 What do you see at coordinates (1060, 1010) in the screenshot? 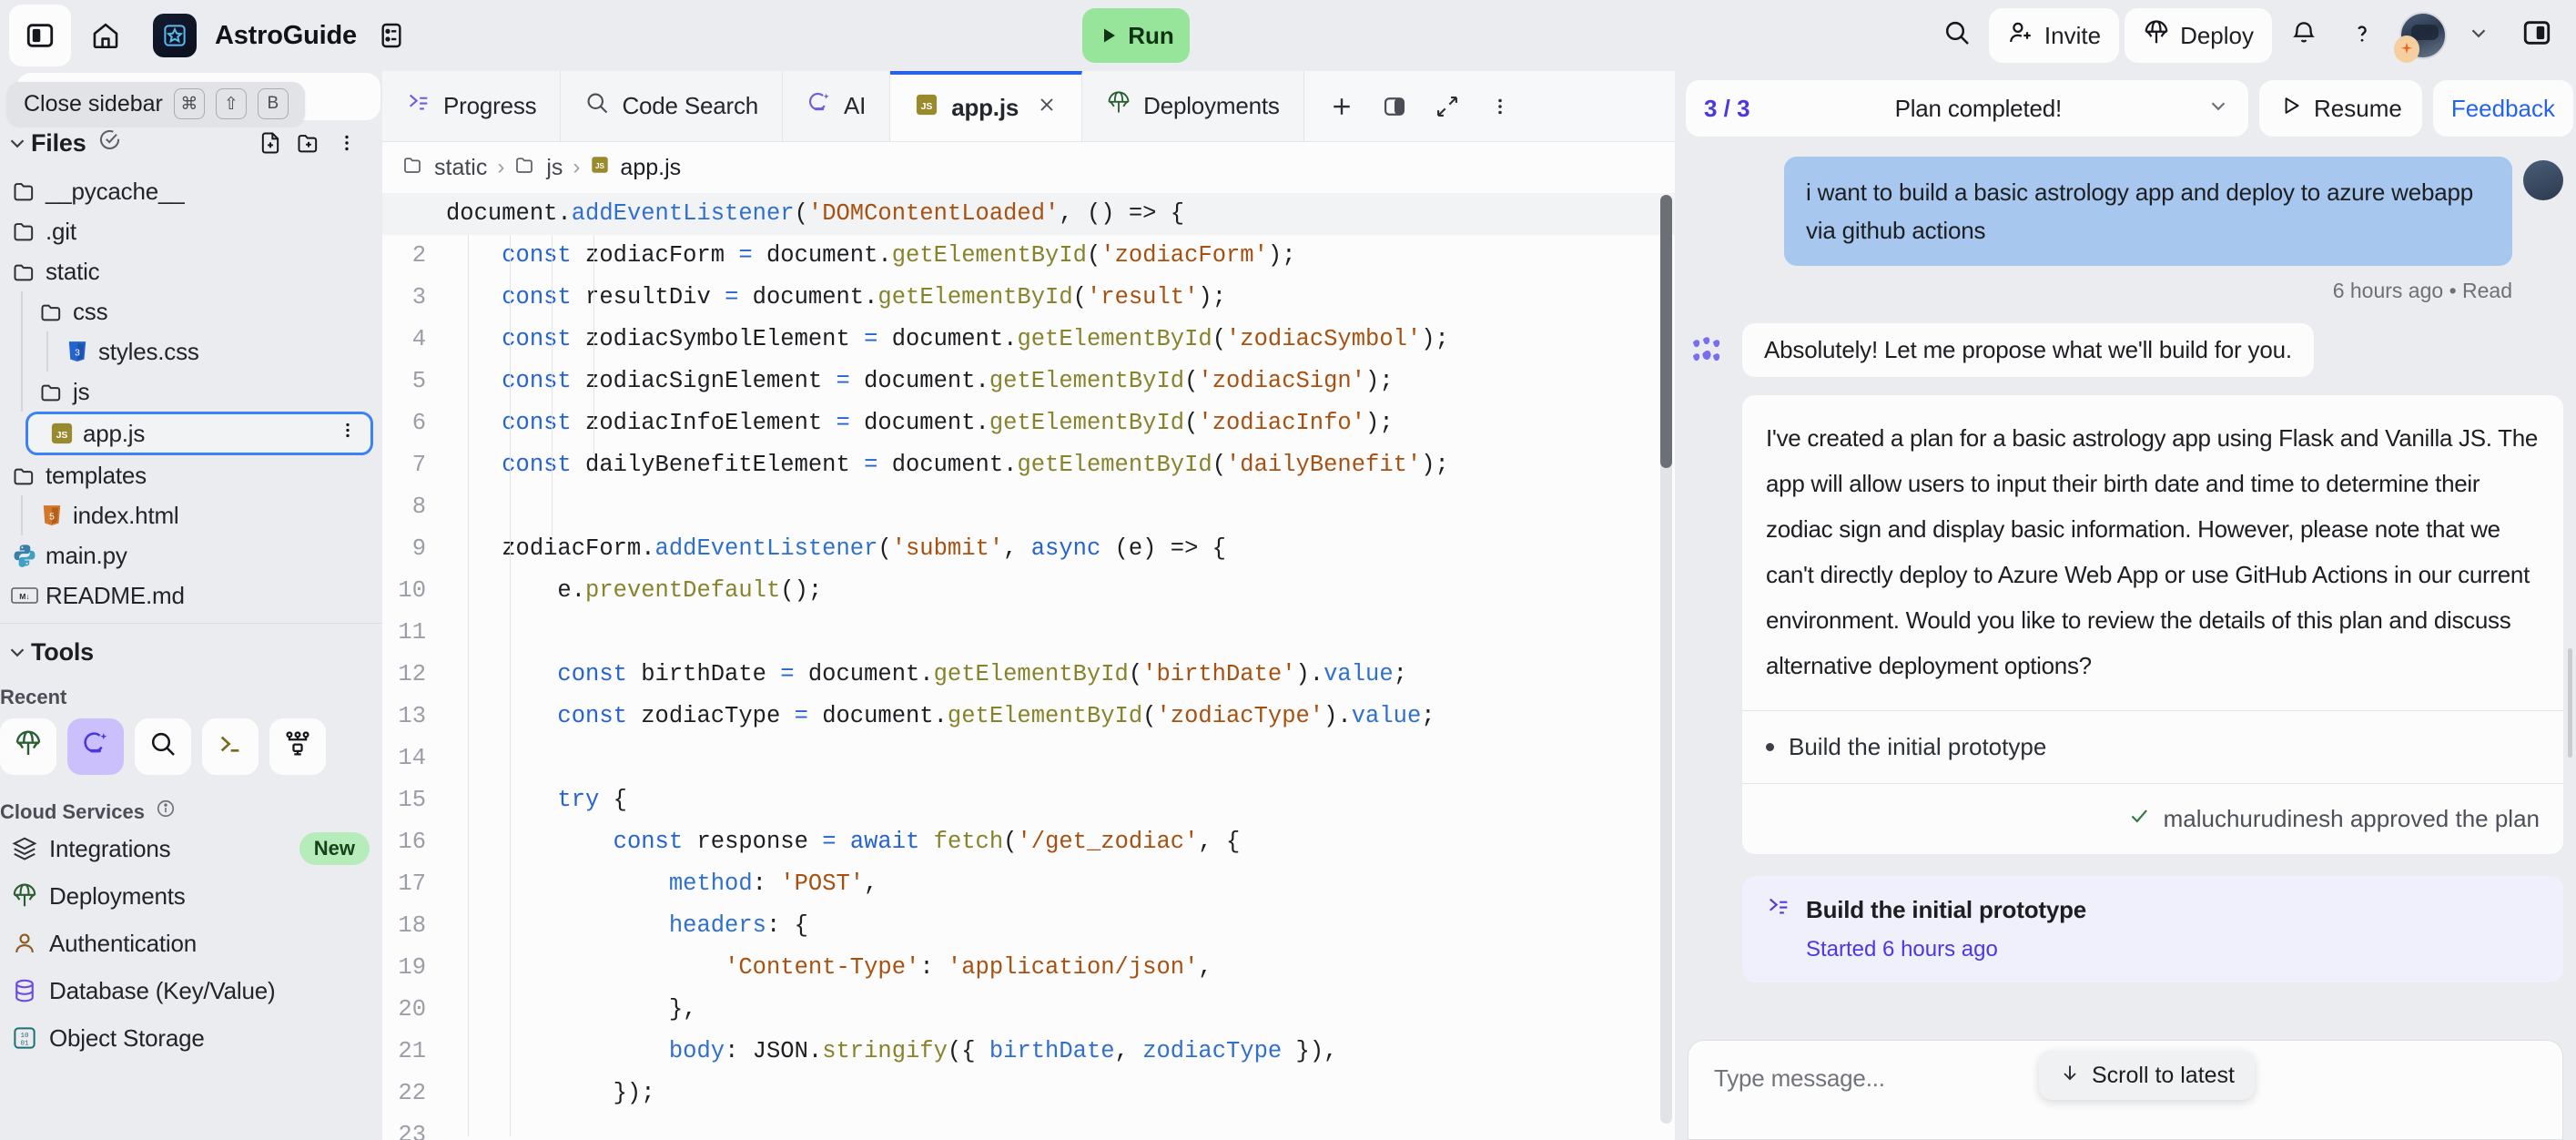
I see `code-line: },` at bounding box center [1060, 1010].